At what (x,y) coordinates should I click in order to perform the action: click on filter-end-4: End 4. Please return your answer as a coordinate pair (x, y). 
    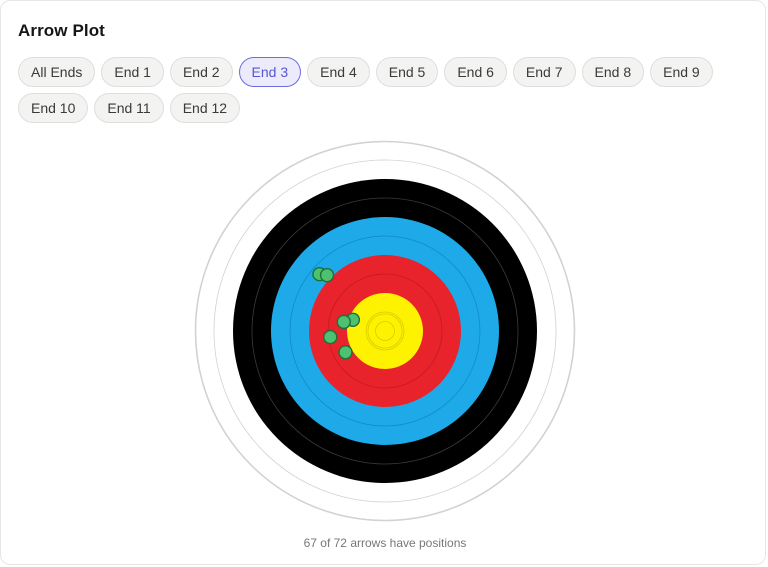
    Looking at the image, I should click on (338, 72).